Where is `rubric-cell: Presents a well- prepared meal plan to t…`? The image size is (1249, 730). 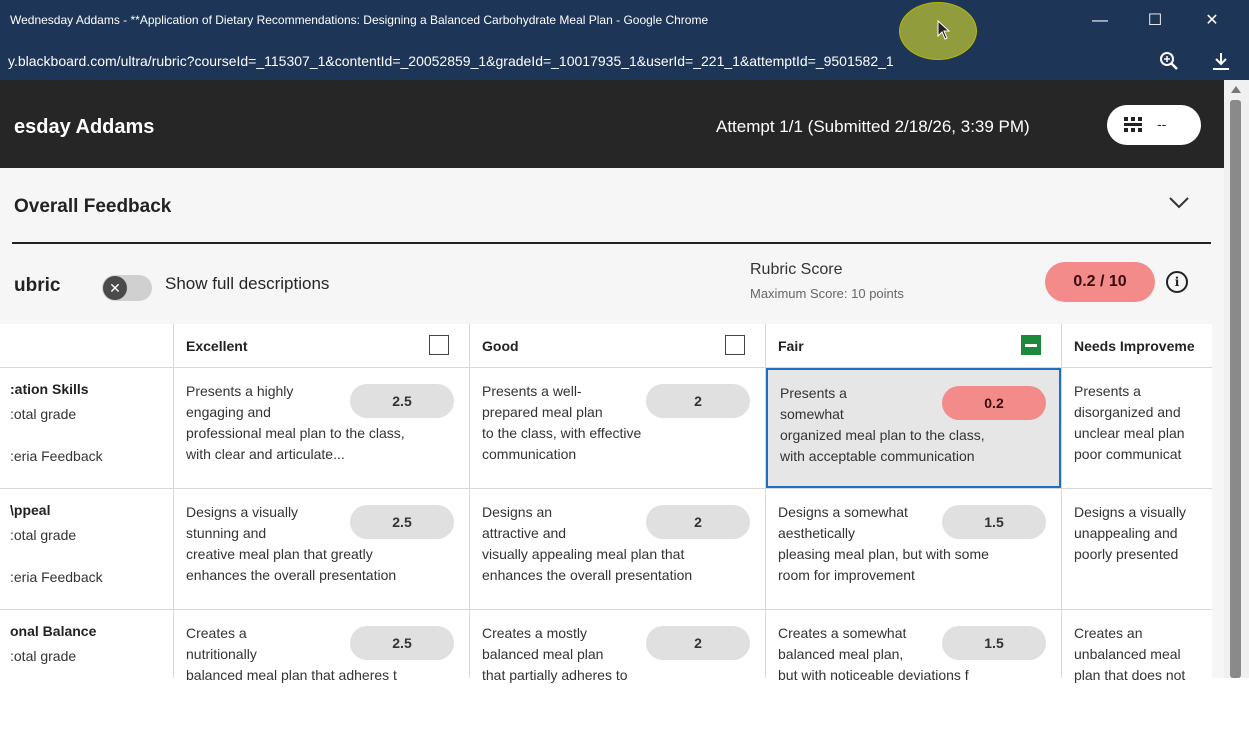 rubric-cell: Presents a well- prepared meal plan to t… is located at coordinates (617, 428).